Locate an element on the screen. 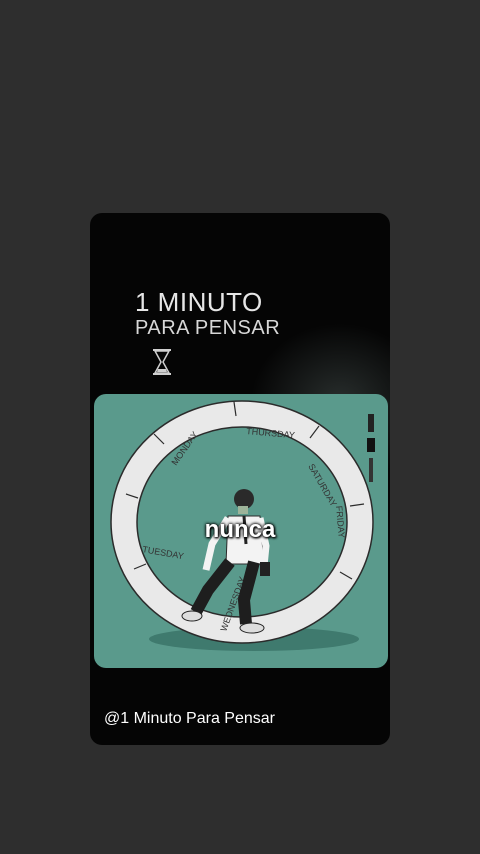 The height and width of the screenshot is (854, 480). hourglass-icon is located at coordinates (162, 362).